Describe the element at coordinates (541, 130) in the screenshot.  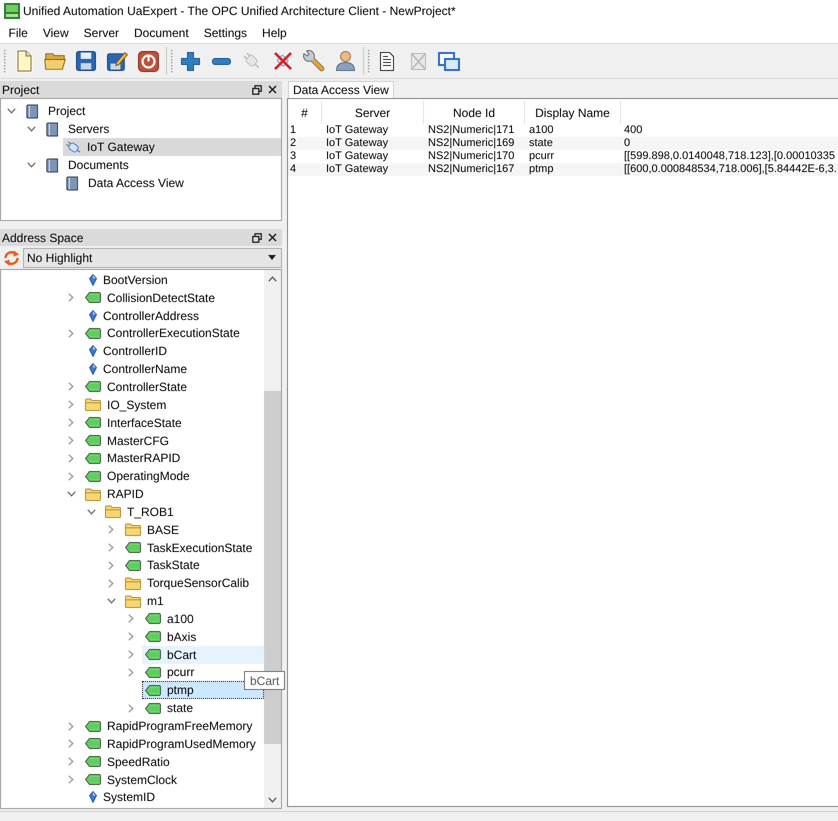
I see `table-cell-text: a100` at that location.